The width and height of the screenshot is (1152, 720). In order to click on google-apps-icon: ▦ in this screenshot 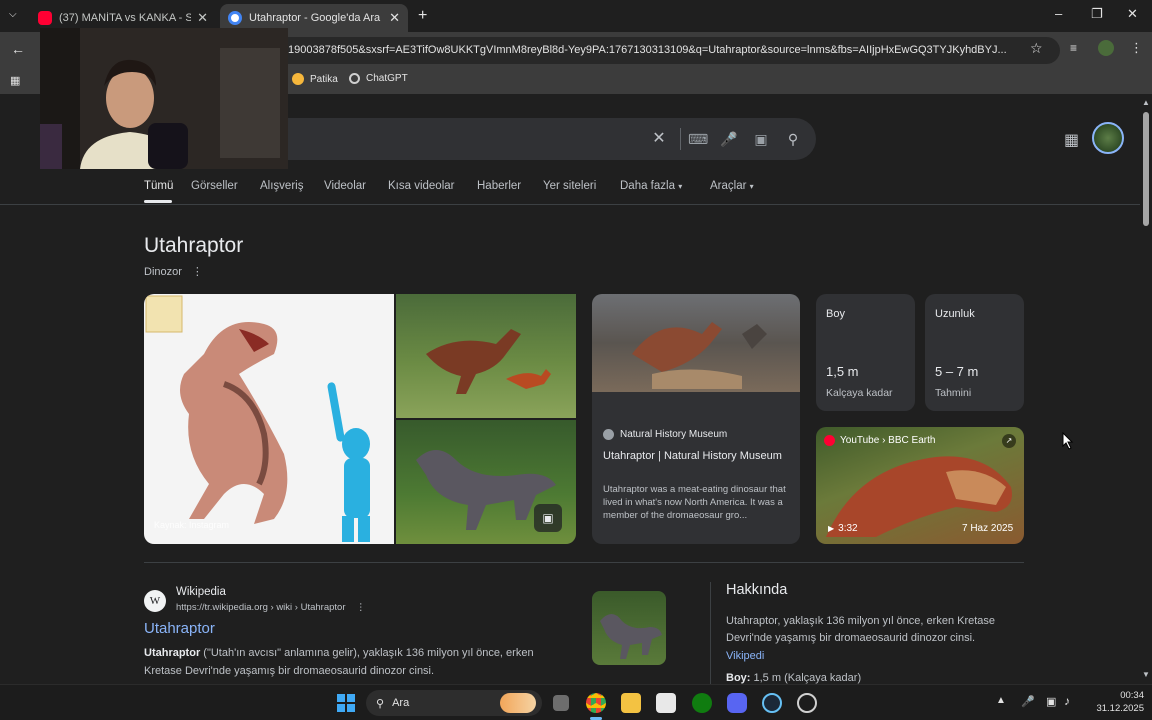, I will do `click(1071, 140)`.